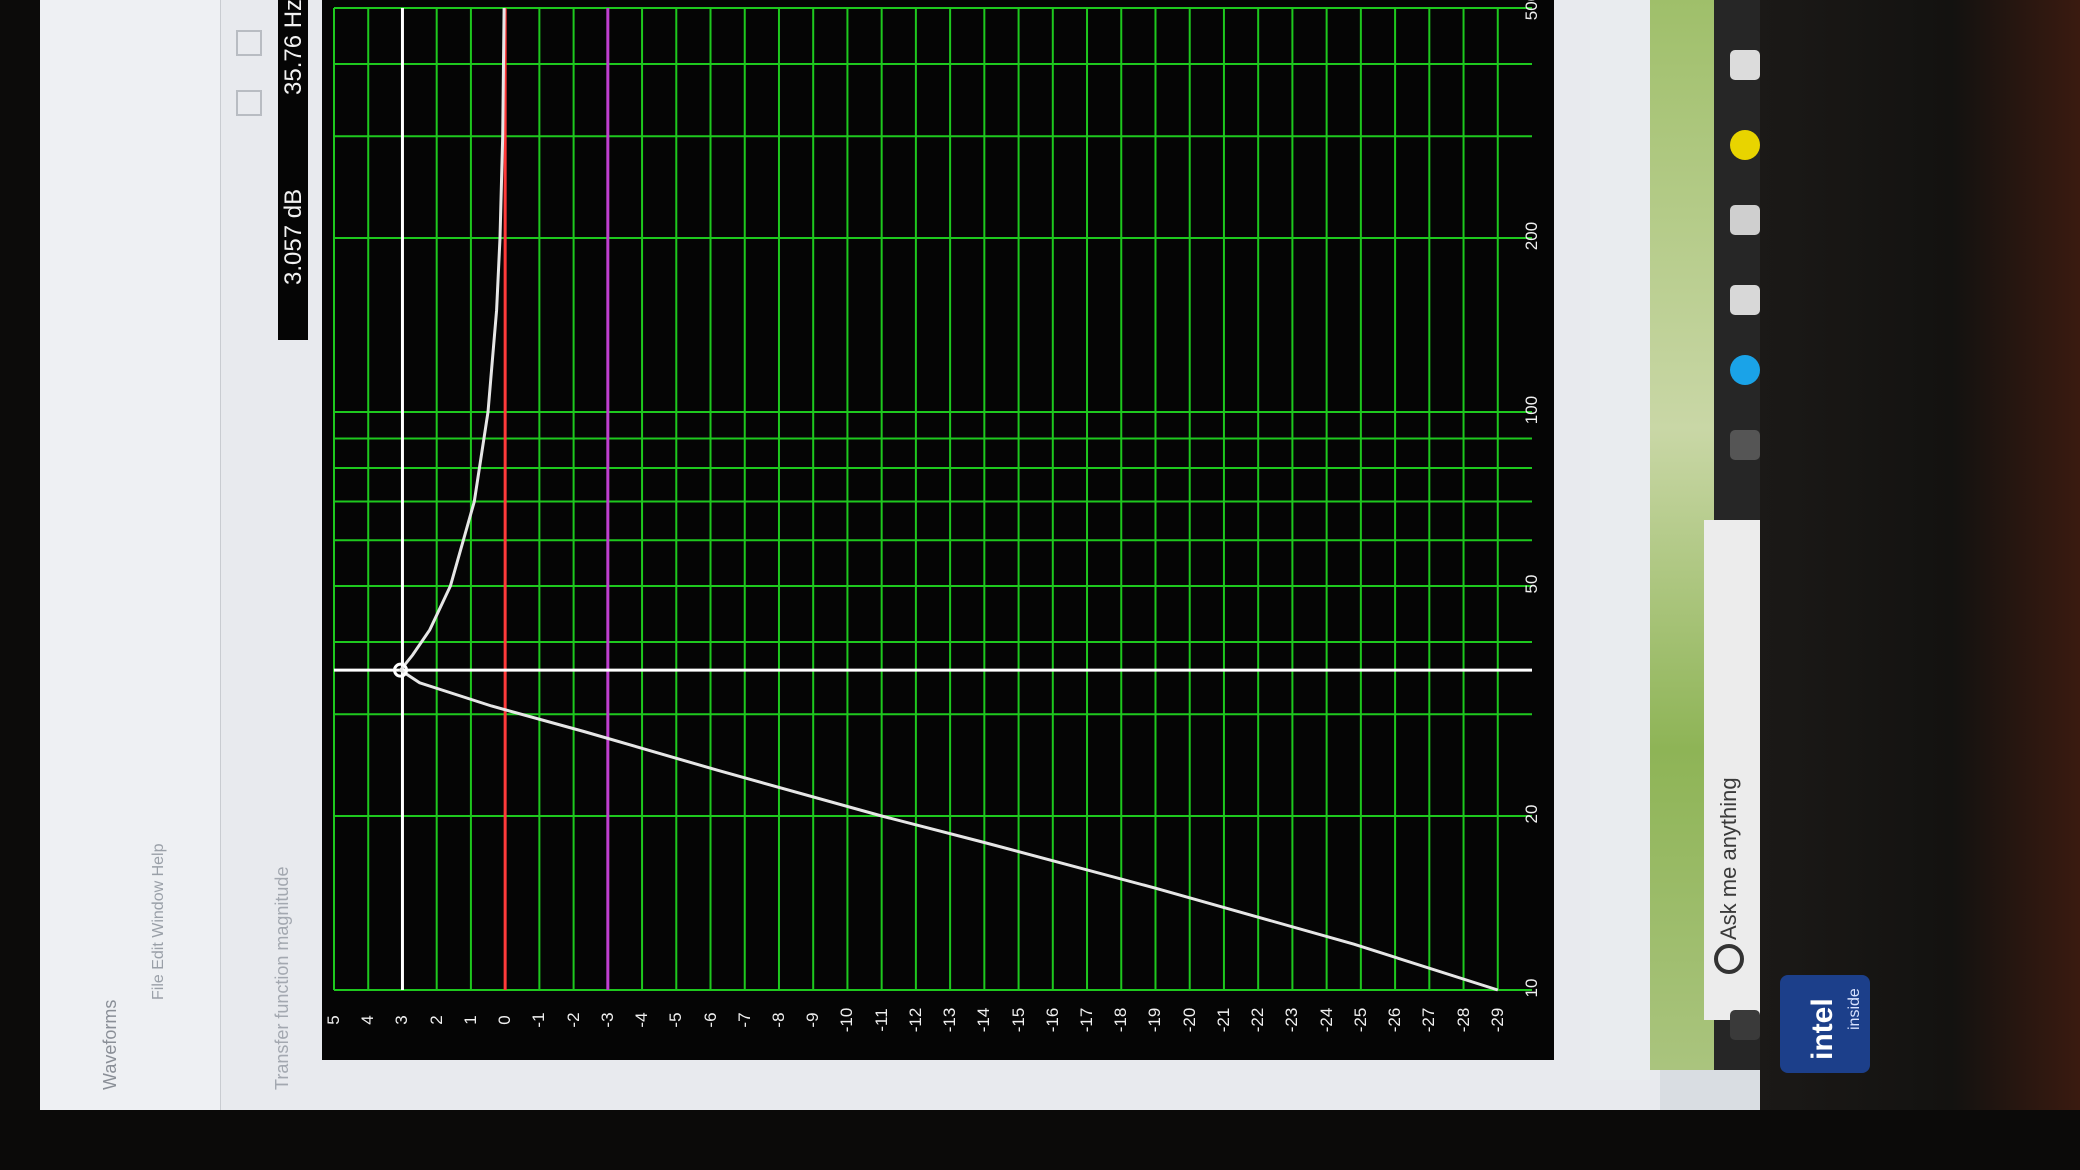 This screenshot has height=1170, width=2080. I want to click on y-tick-label: -10, so click(847, 1020).